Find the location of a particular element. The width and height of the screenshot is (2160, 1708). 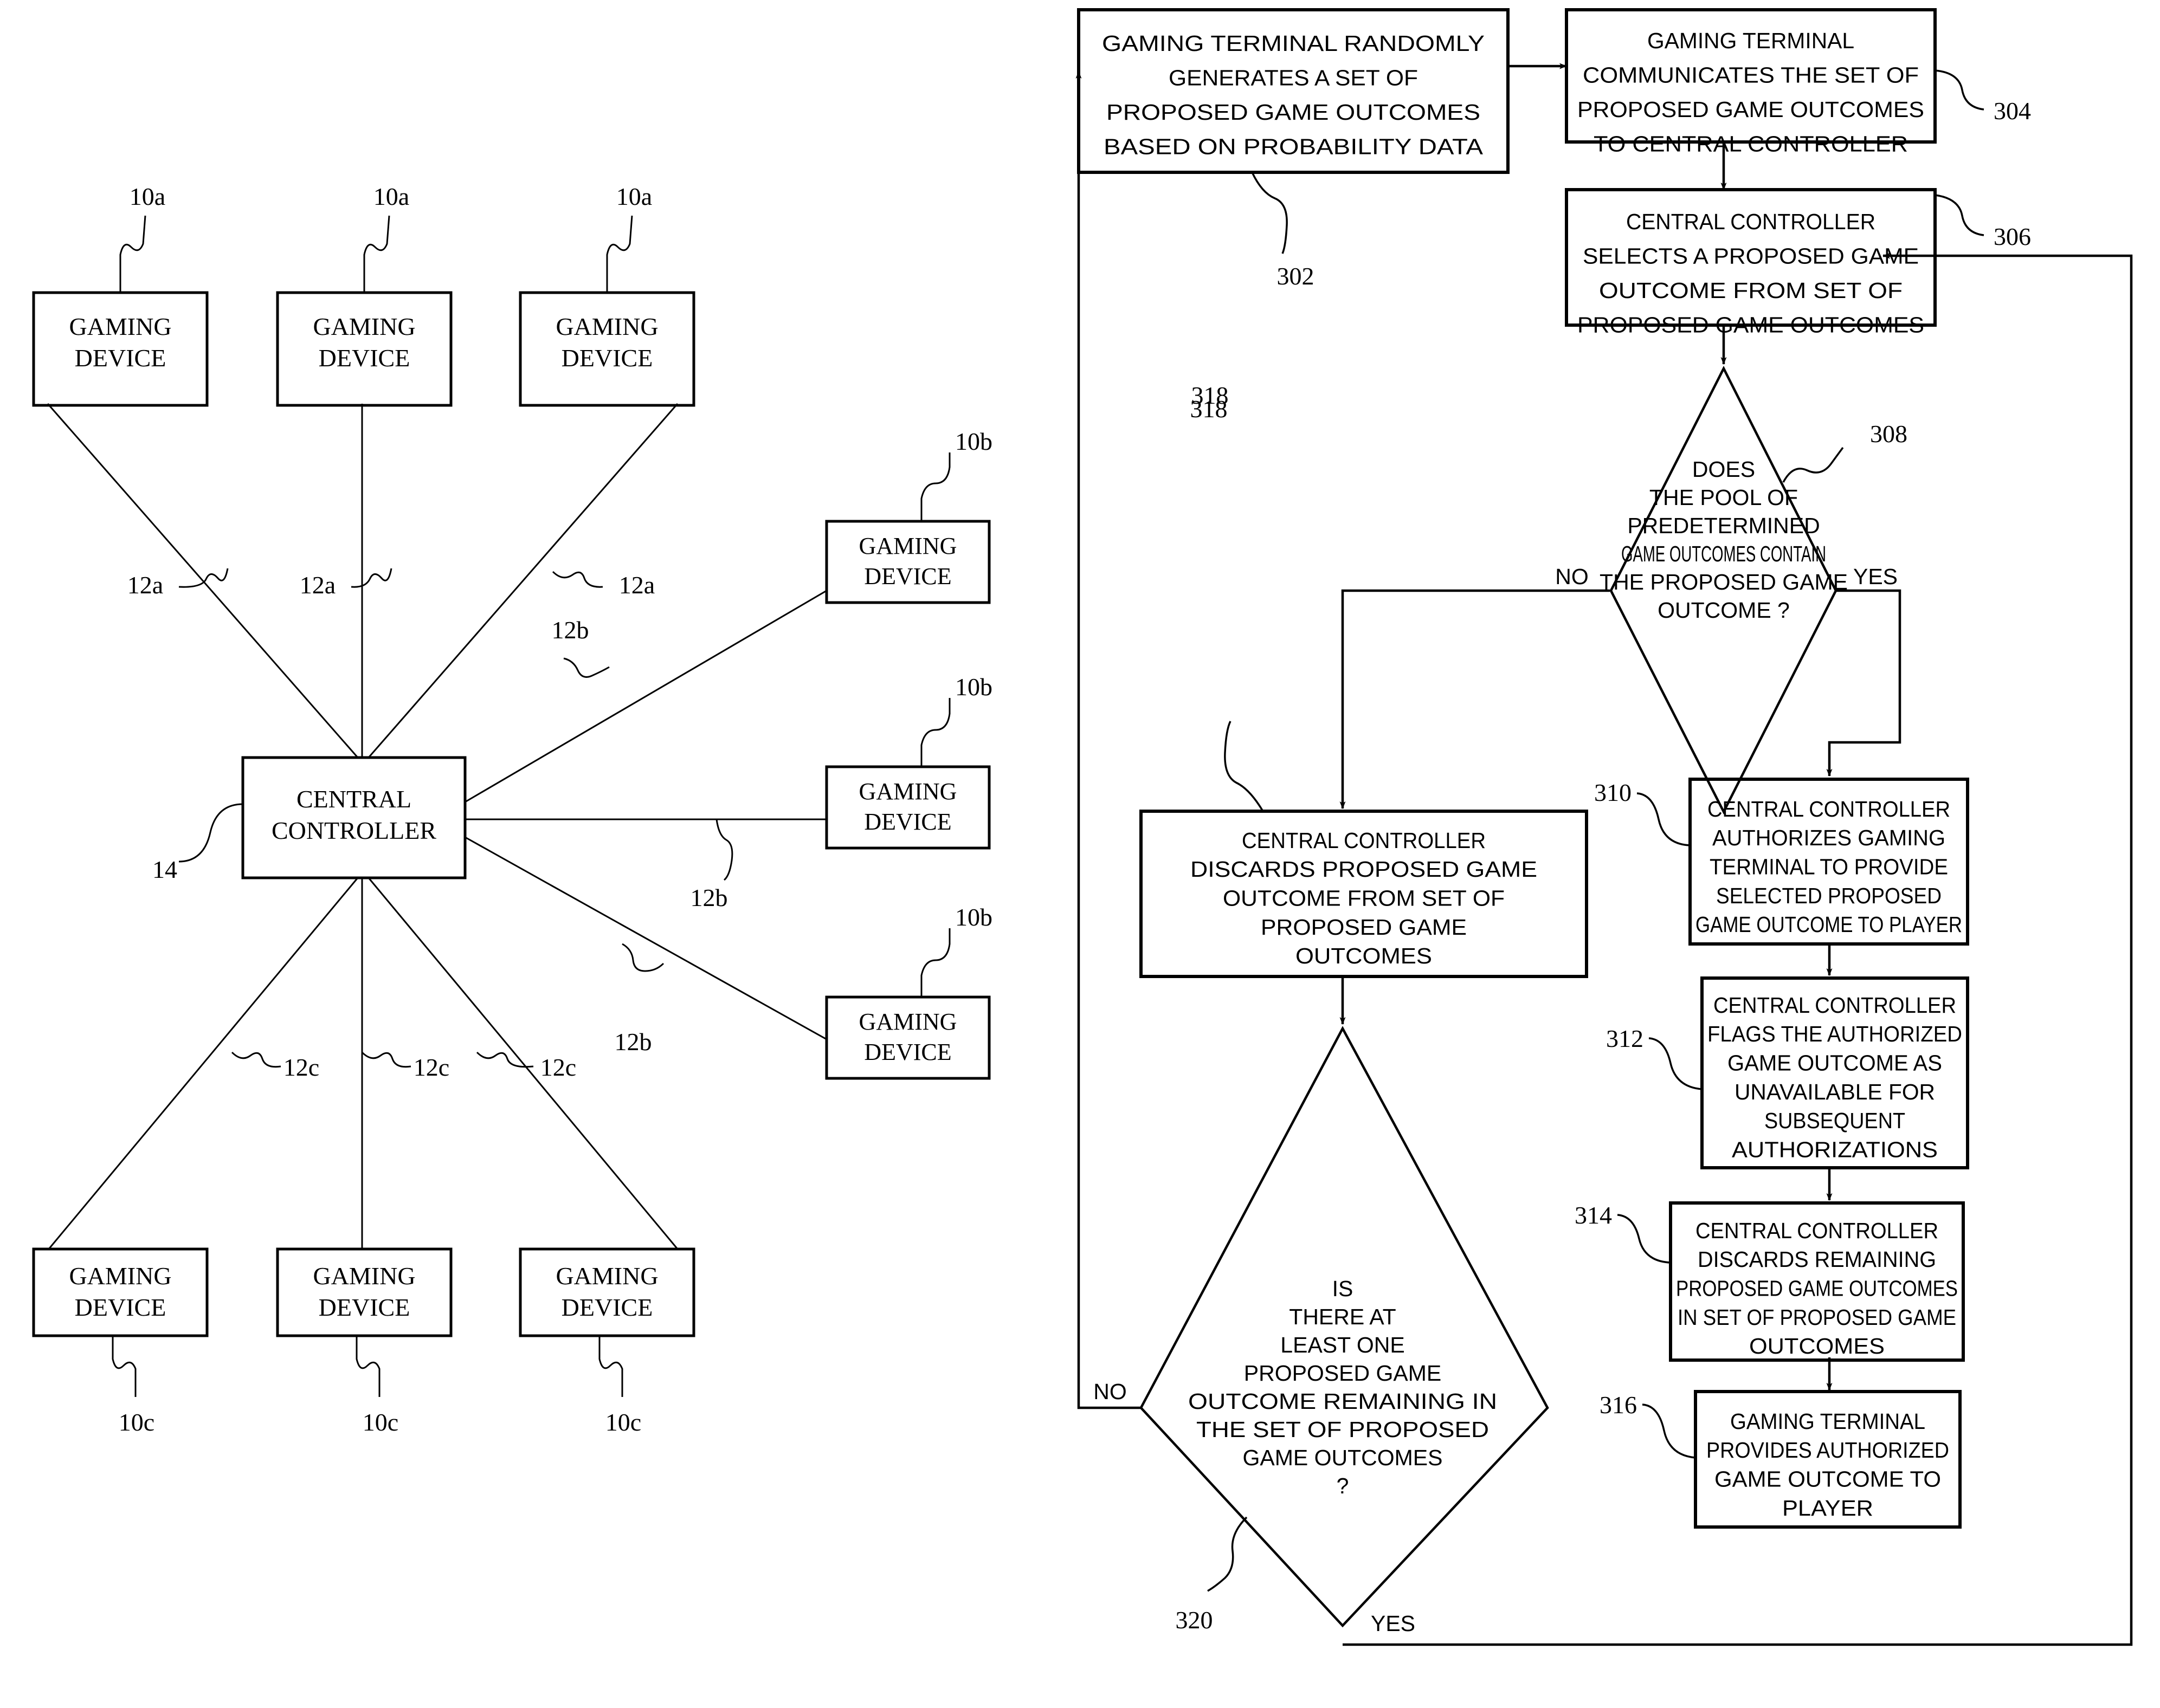

overlay-labels: 318 is located at coordinates (1210, 395).